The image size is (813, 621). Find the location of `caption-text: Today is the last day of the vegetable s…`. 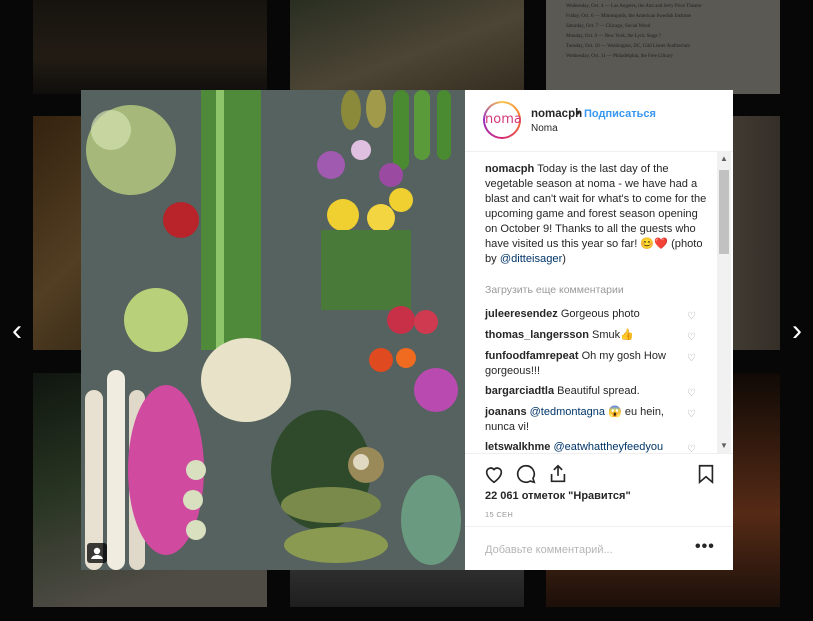

caption-text: Today is the last day of the vegetable s… is located at coordinates (596, 214).